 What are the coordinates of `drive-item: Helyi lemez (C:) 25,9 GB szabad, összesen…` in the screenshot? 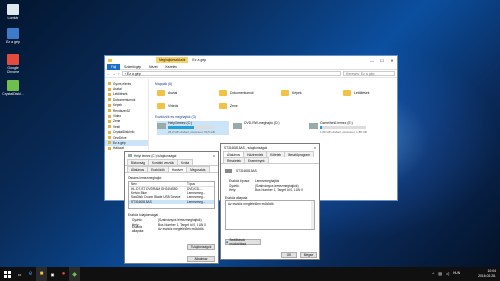 It's located at (193, 128).